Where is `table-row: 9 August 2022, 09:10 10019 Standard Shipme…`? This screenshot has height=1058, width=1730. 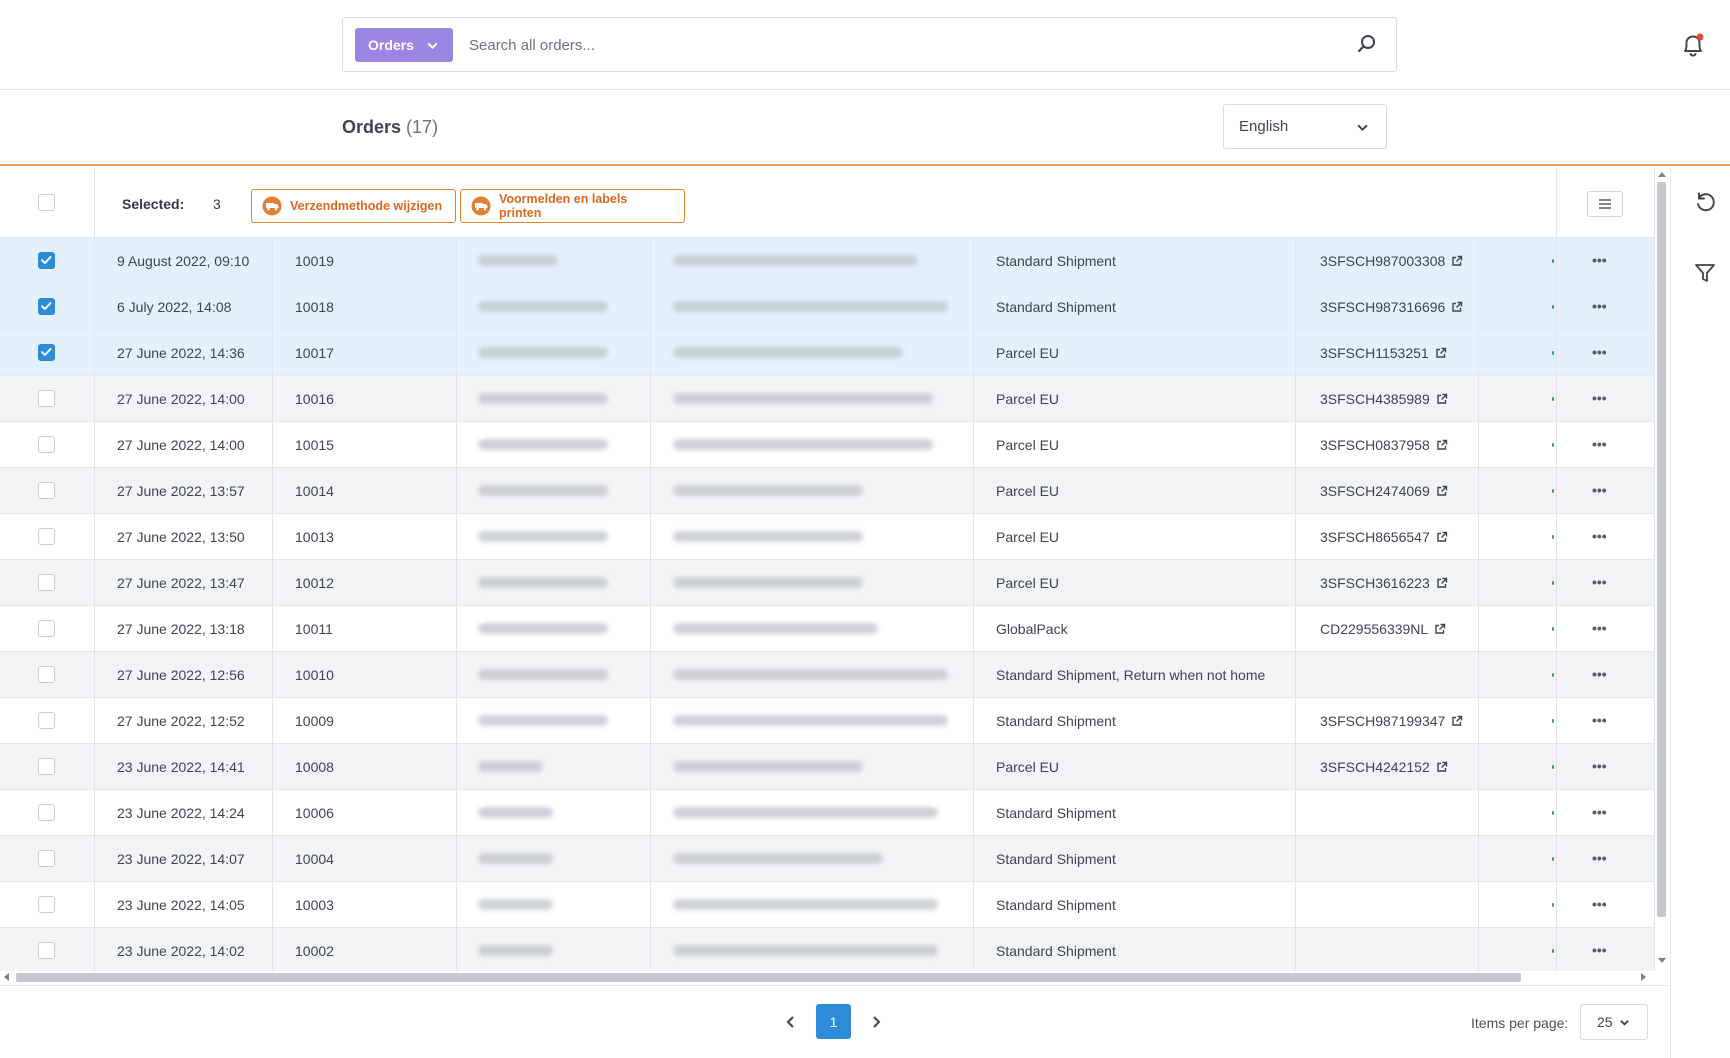
table-row: 9 August 2022, 09:10 10019 Standard Shipme… is located at coordinates (827, 261).